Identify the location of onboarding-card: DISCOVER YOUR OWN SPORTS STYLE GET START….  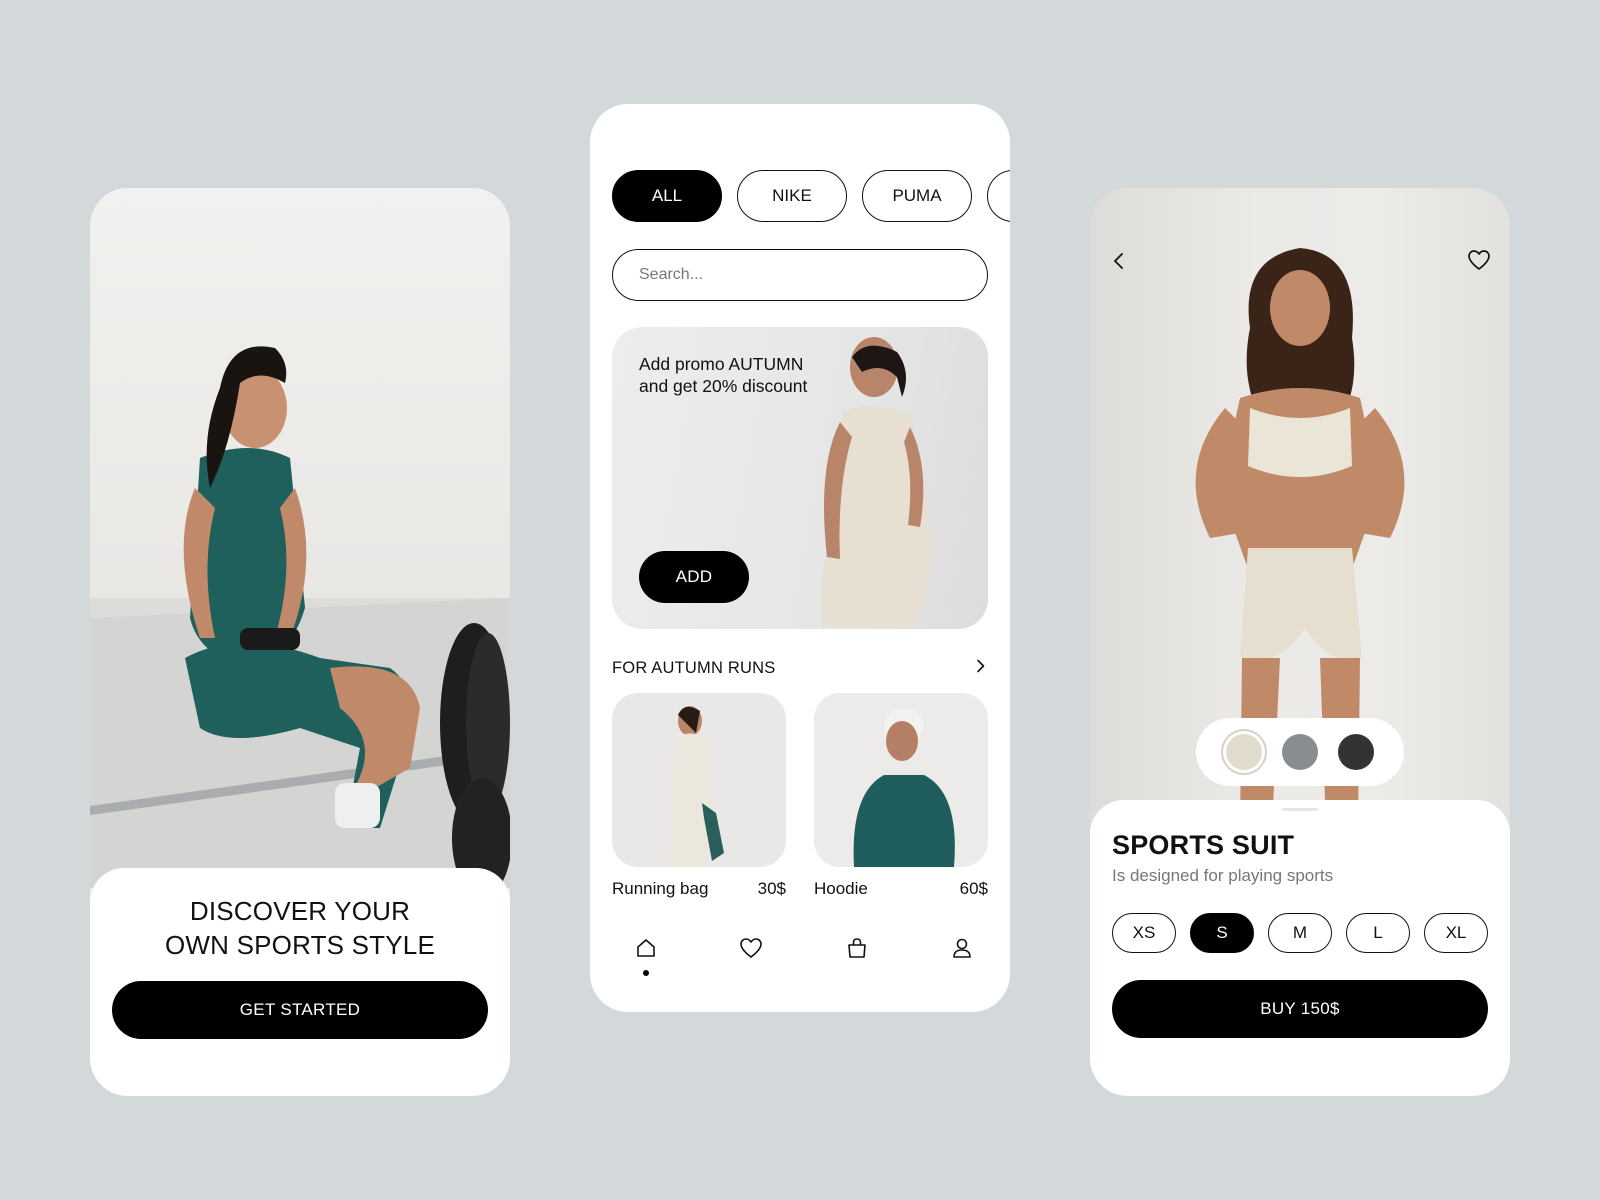
(300, 982).